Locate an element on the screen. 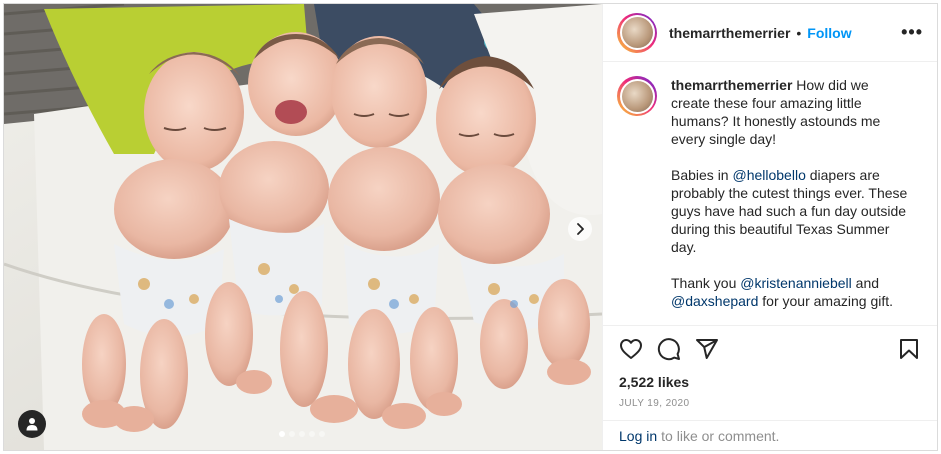 This screenshot has width=941, height=454. user-tag-icon is located at coordinates (32, 424).